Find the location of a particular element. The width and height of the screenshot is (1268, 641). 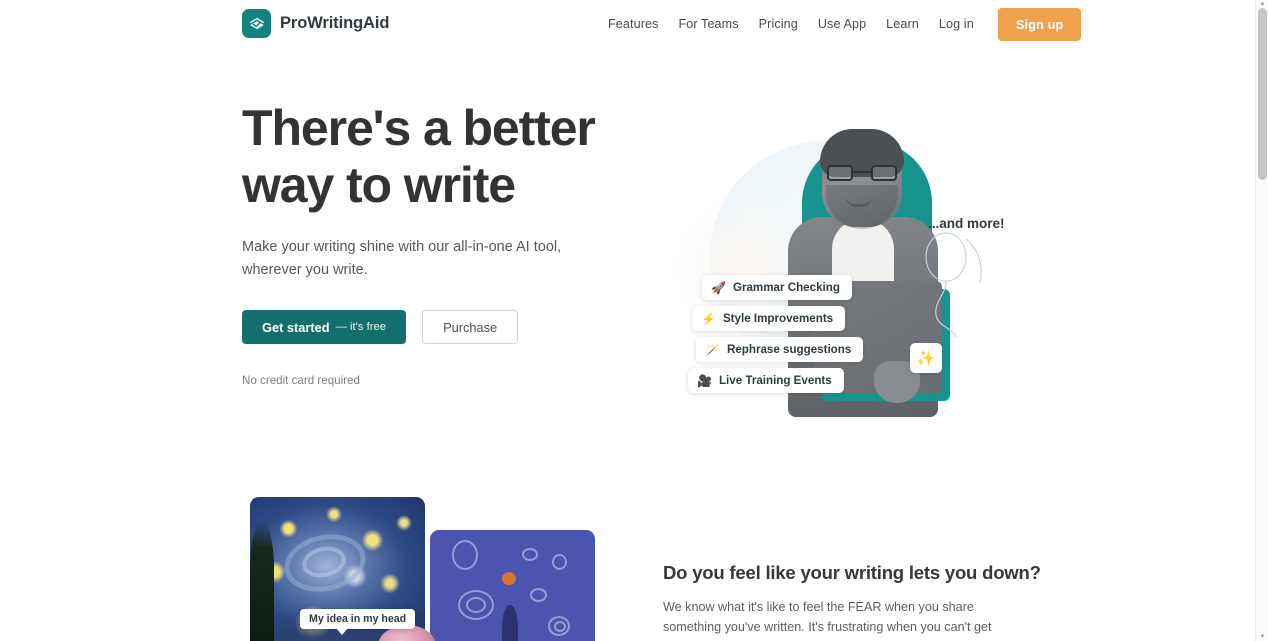

nav-item-log-in: Log in is located at coordinates (956, 24).